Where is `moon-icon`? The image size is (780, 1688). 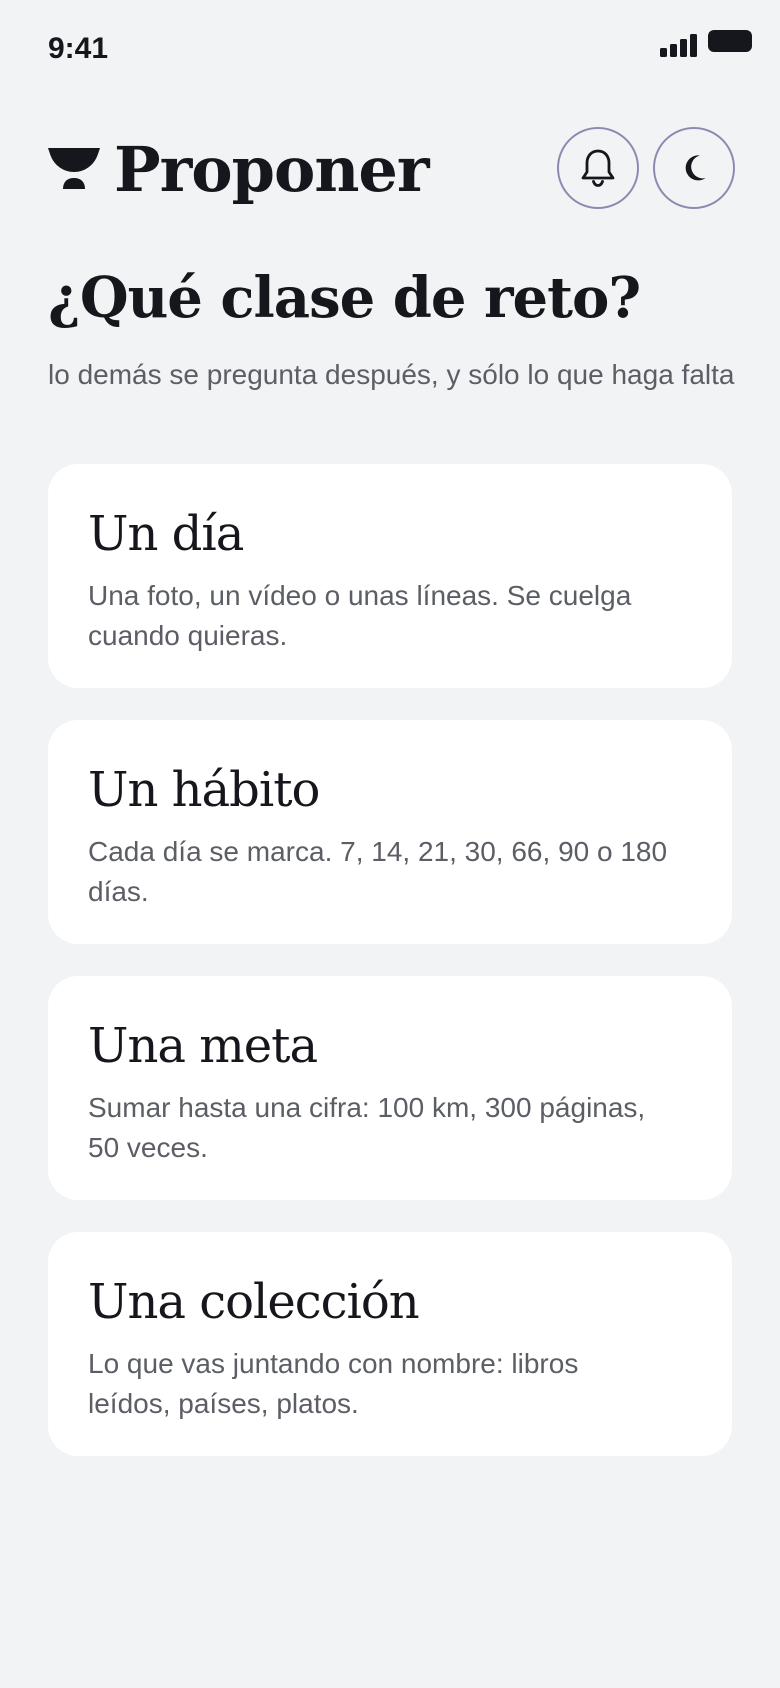
moon-icon is located at coordinates (695, 168).